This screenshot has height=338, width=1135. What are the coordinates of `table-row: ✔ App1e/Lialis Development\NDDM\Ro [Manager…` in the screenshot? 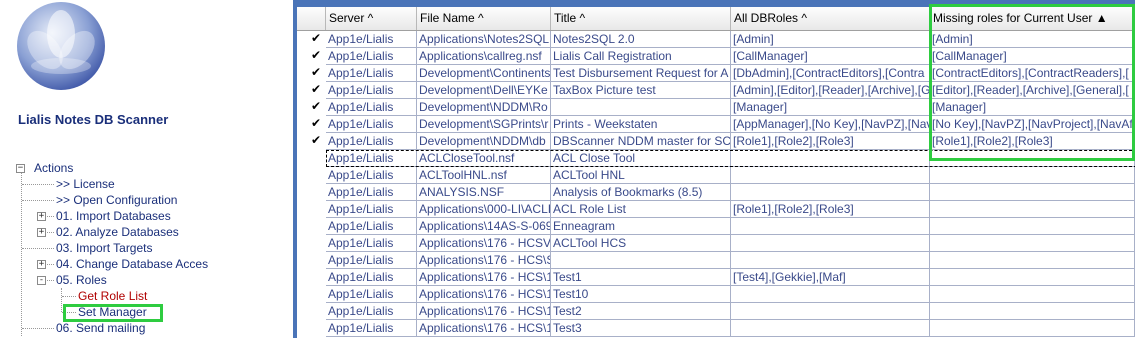 It's located at (716, 107).